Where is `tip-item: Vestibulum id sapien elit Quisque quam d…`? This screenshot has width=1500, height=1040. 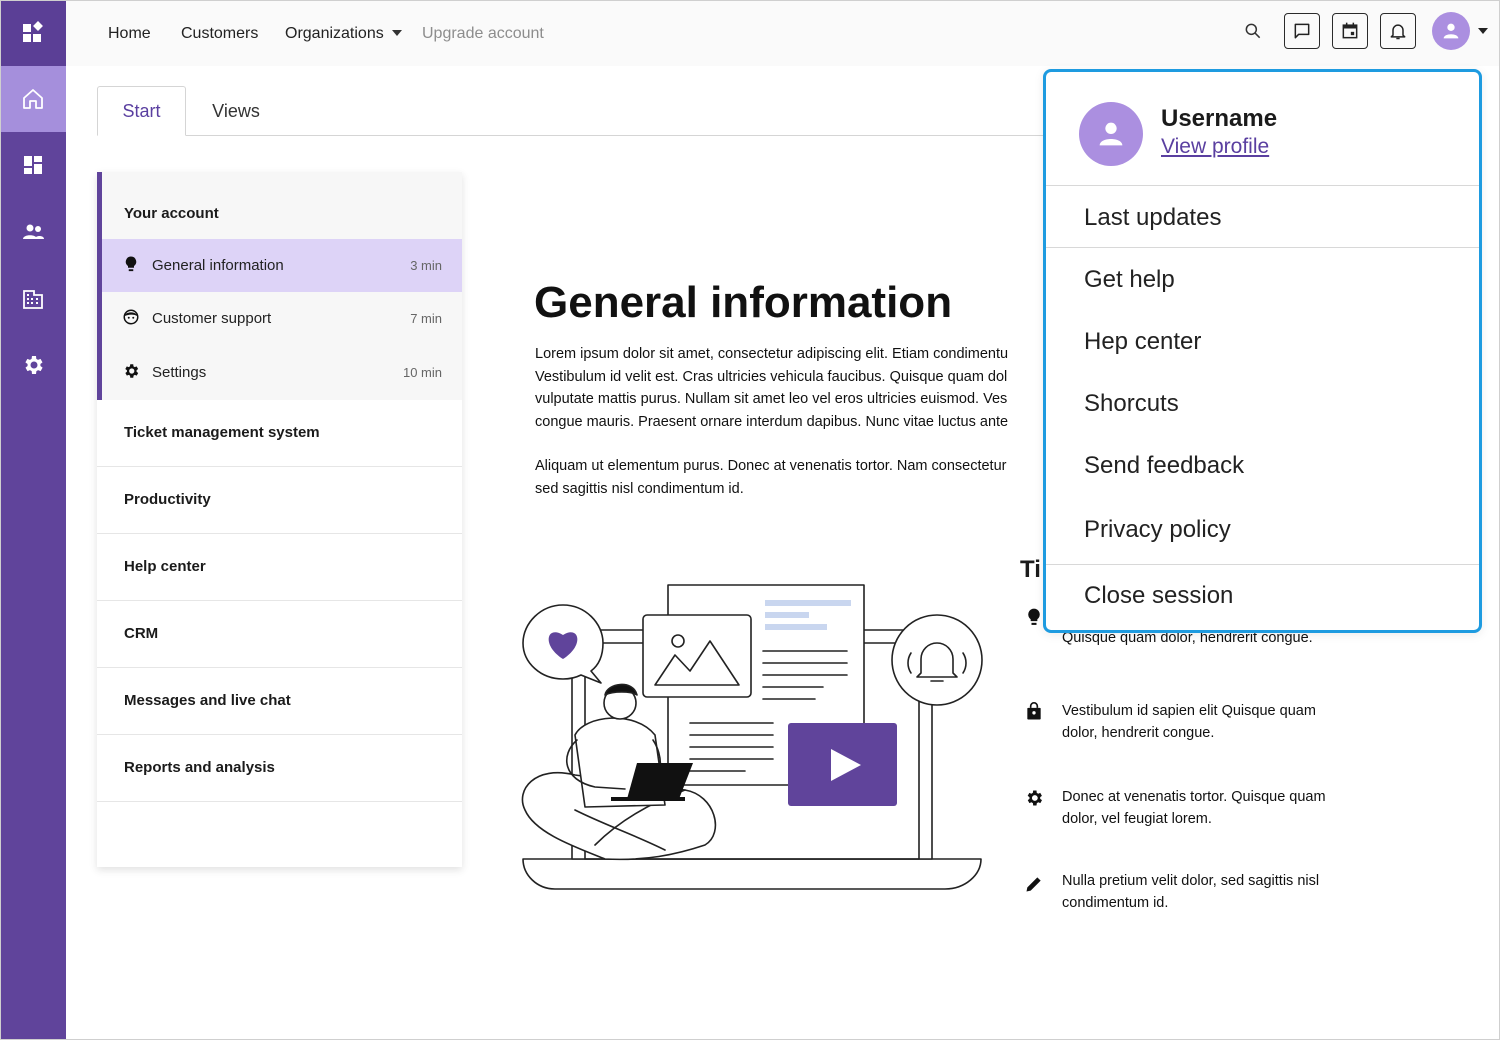
tip-item: Vestibulum id sapien elit Quisque quam d… is located at coordinates (1180, 725).